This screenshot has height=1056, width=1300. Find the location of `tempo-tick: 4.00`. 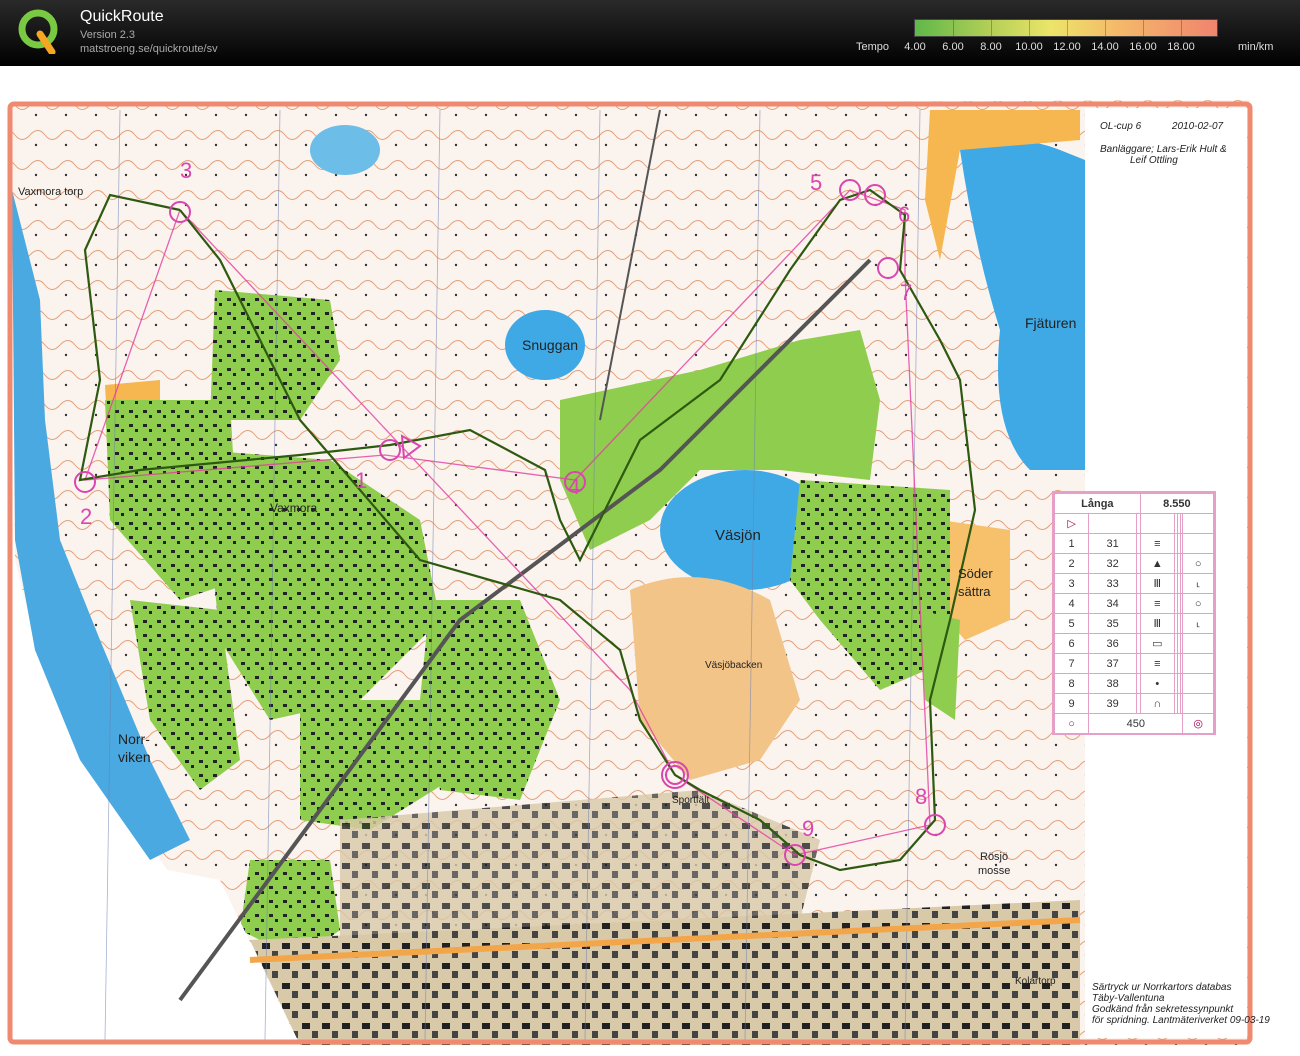

tempo-tick: 4.00 is located at coordinates (915, 47).